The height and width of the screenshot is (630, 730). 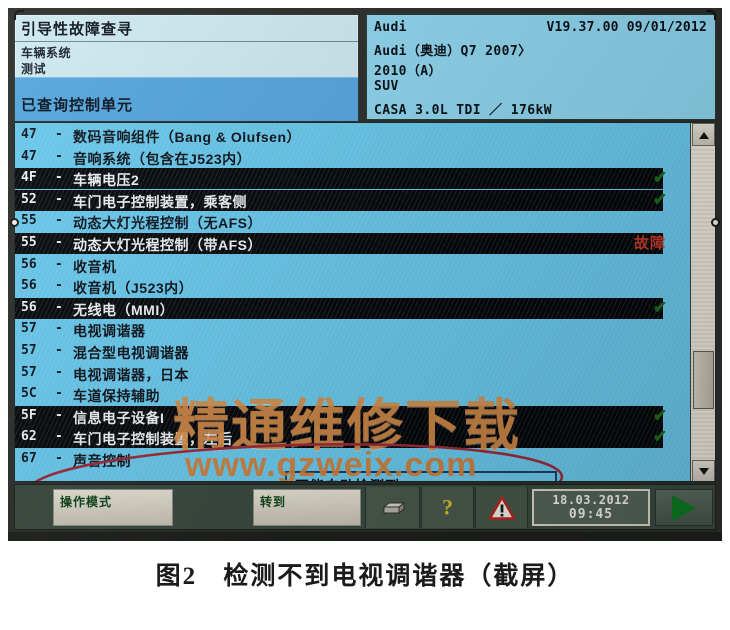 I want to click on guided-fault-finding-panel: 引导性故障查寻 车辆系统 测试 已查询控制单元, so click(x=186, y=67).